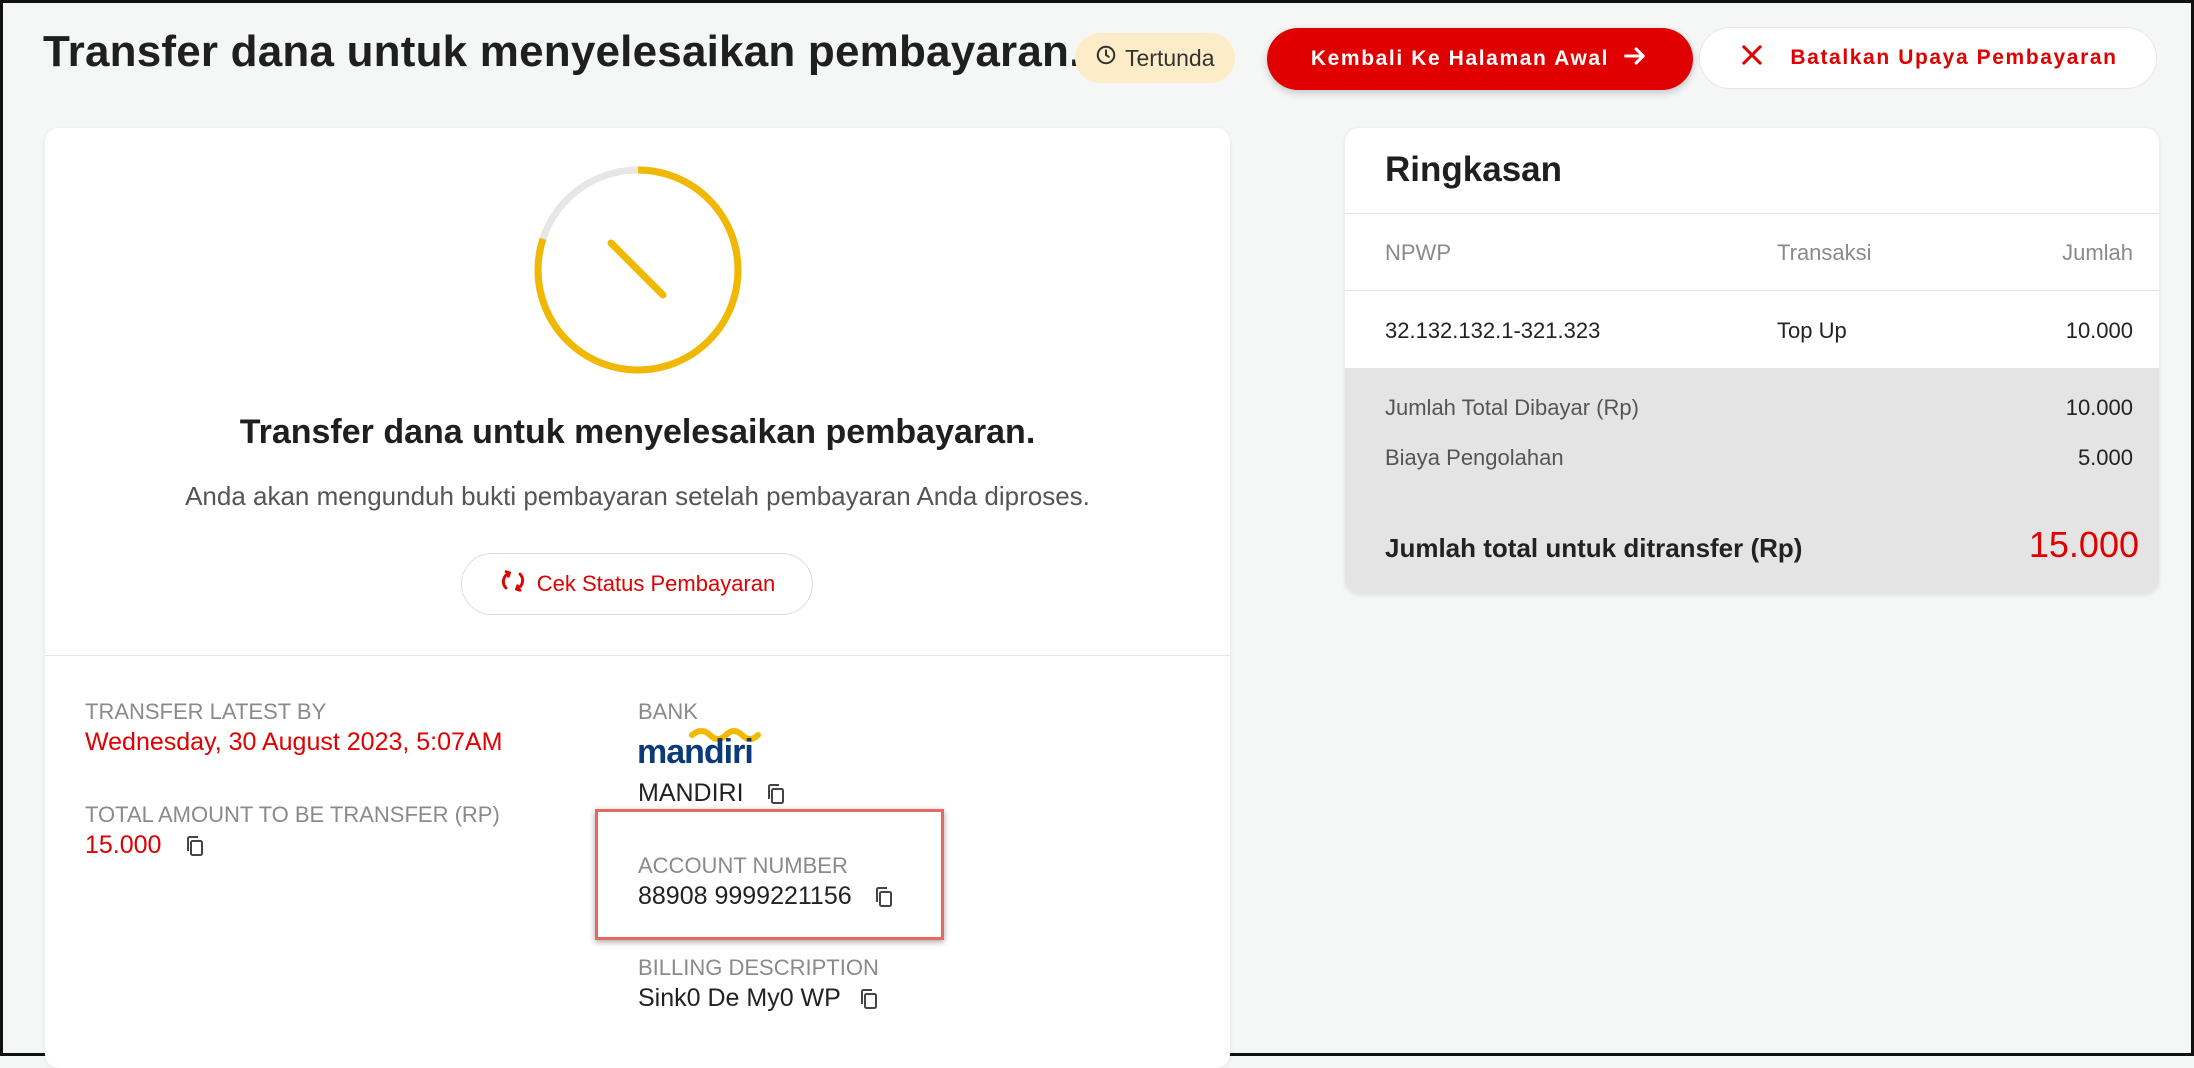 The image size is (2194, 1068). Describe the element at coordinates (1635, 59) in the screenshot. I see `arrow-right-icon` at that location.